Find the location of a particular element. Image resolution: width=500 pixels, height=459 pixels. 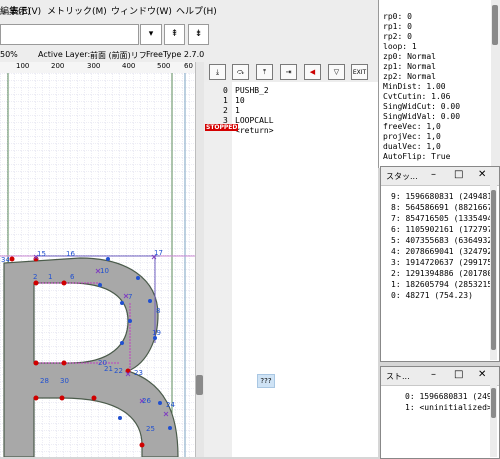

stack-row: 0: 48271 (754.23) is located at coordinates (432, 295).